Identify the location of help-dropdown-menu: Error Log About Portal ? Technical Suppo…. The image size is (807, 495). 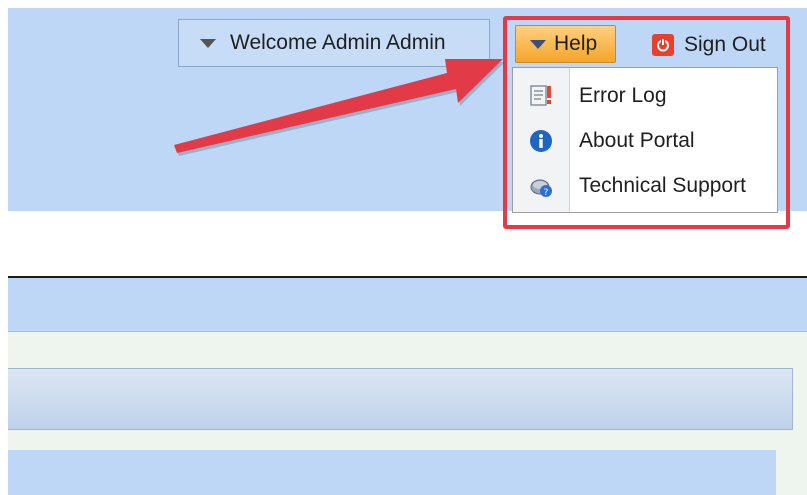
(645, 140).